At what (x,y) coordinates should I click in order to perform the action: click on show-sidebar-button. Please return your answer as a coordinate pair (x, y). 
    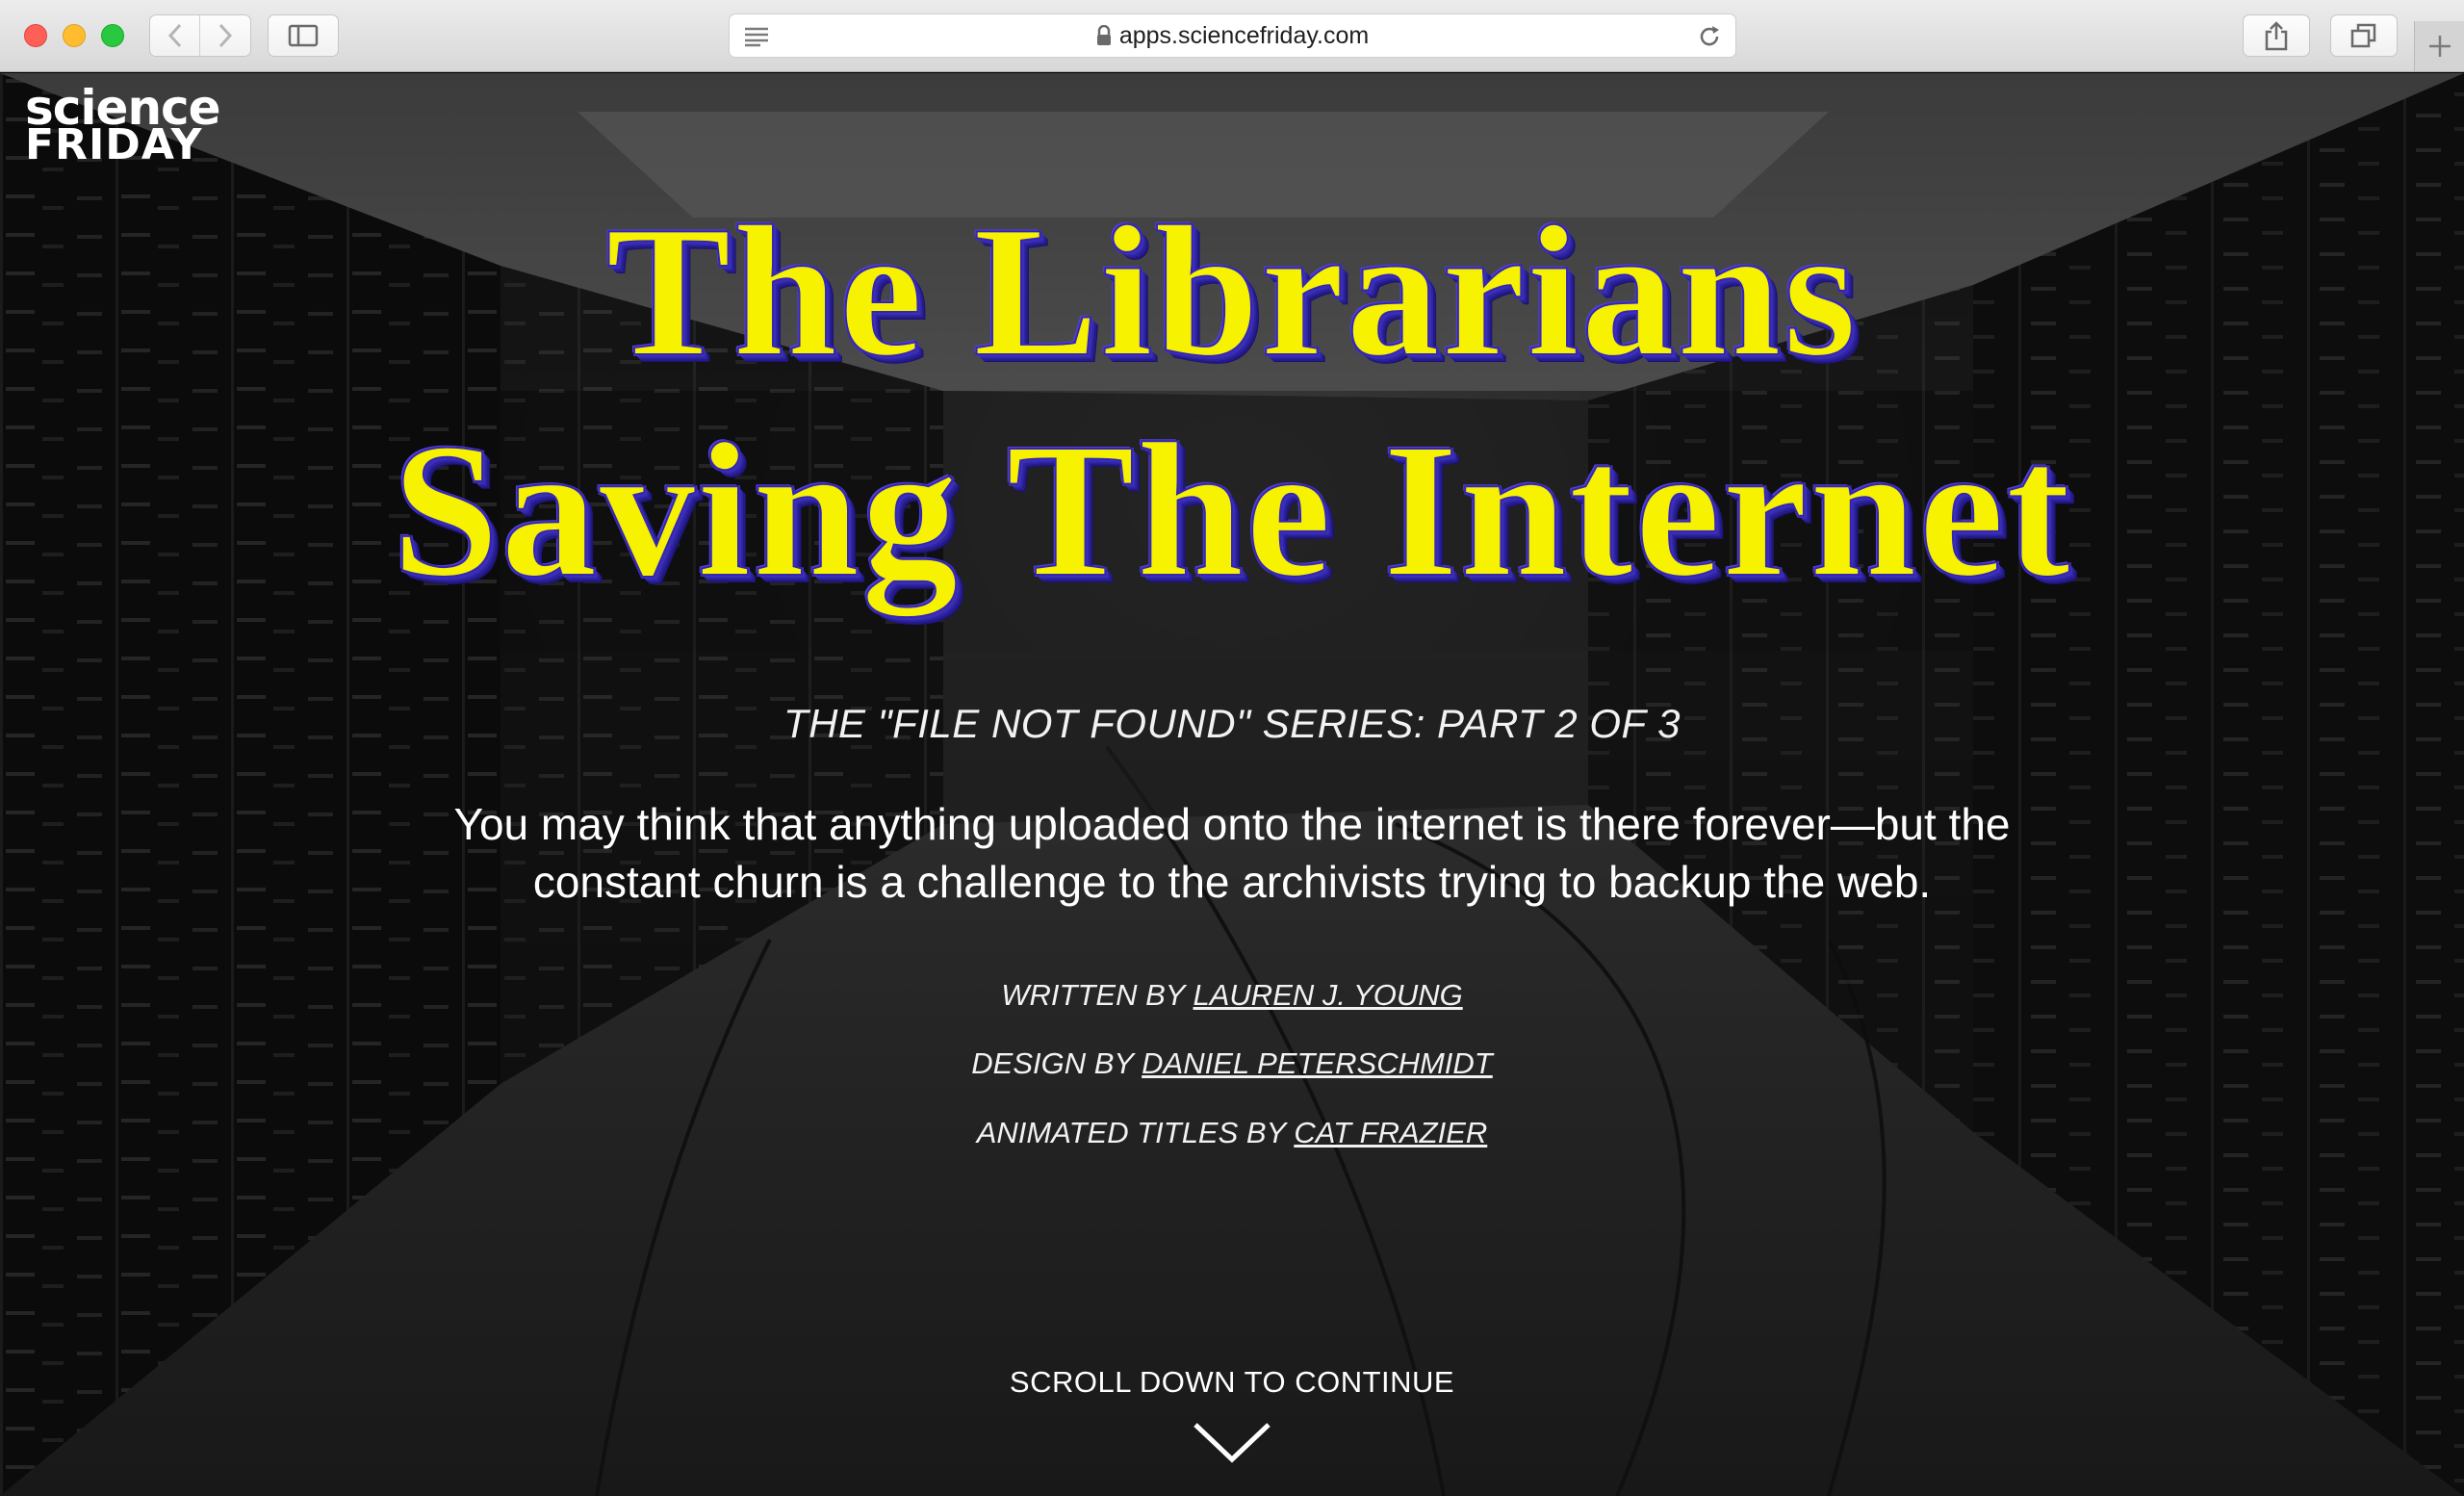
    Looking at the image, I should click on (303, 35).